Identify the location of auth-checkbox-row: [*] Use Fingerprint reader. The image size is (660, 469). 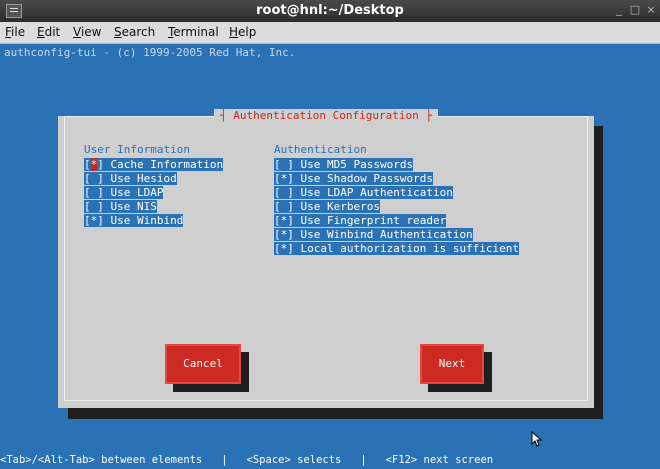
(360, 220).